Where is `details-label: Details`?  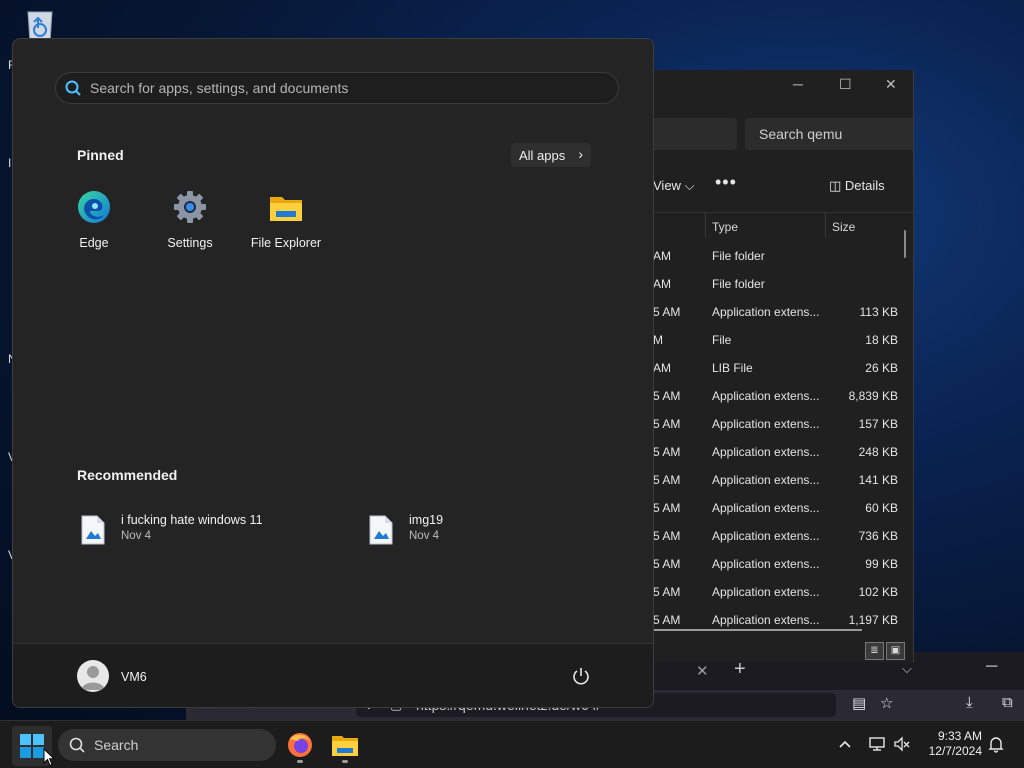 details-label: Details is located at coordinates (864, 185).